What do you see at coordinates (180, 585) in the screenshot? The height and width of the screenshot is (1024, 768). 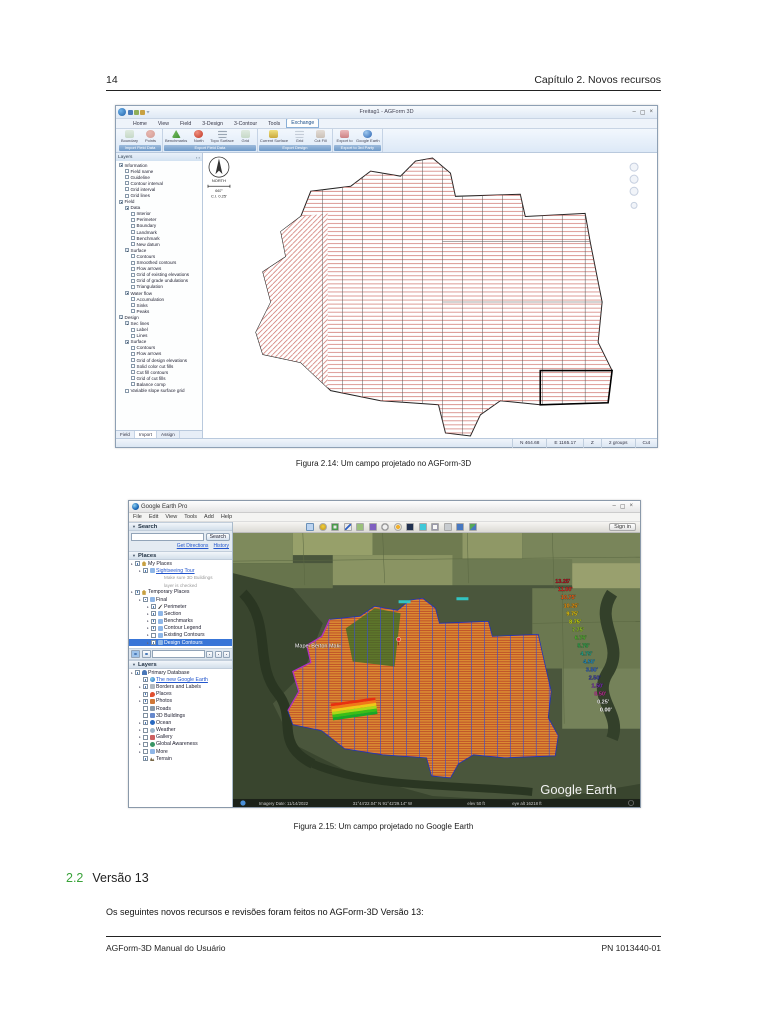 I see `places-tree-item: layer is checked` at bounding box center [180, 585].